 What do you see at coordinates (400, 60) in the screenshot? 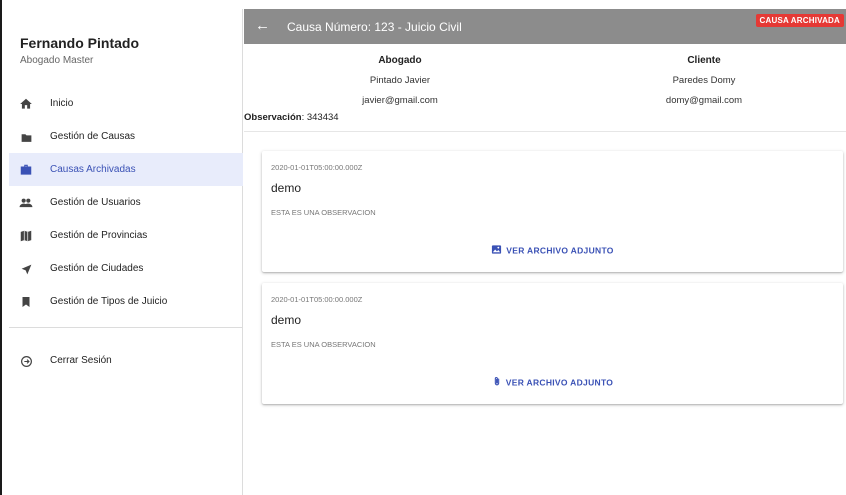
I see `abogado-heading: Abogado` at bounding box center [400, 60].